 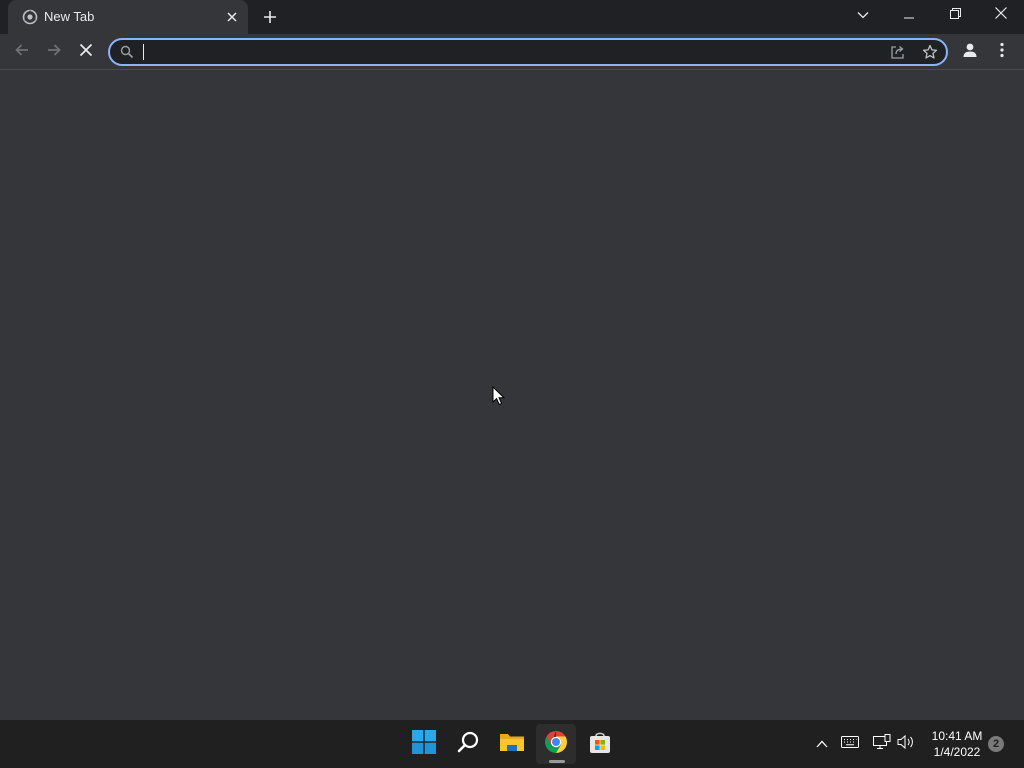 I want to click on file-explorer-button, so click(x=512, y=744).